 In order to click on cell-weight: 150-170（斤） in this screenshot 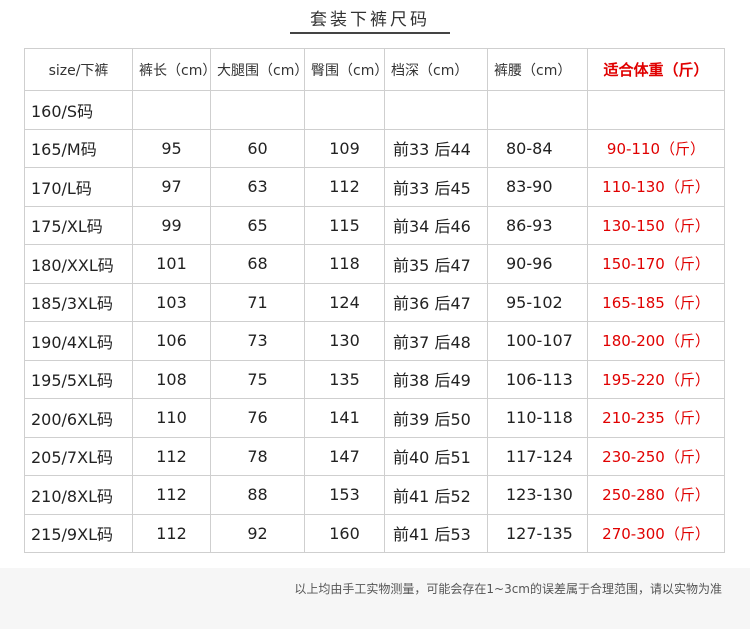, I will do `click(656, 264)`.